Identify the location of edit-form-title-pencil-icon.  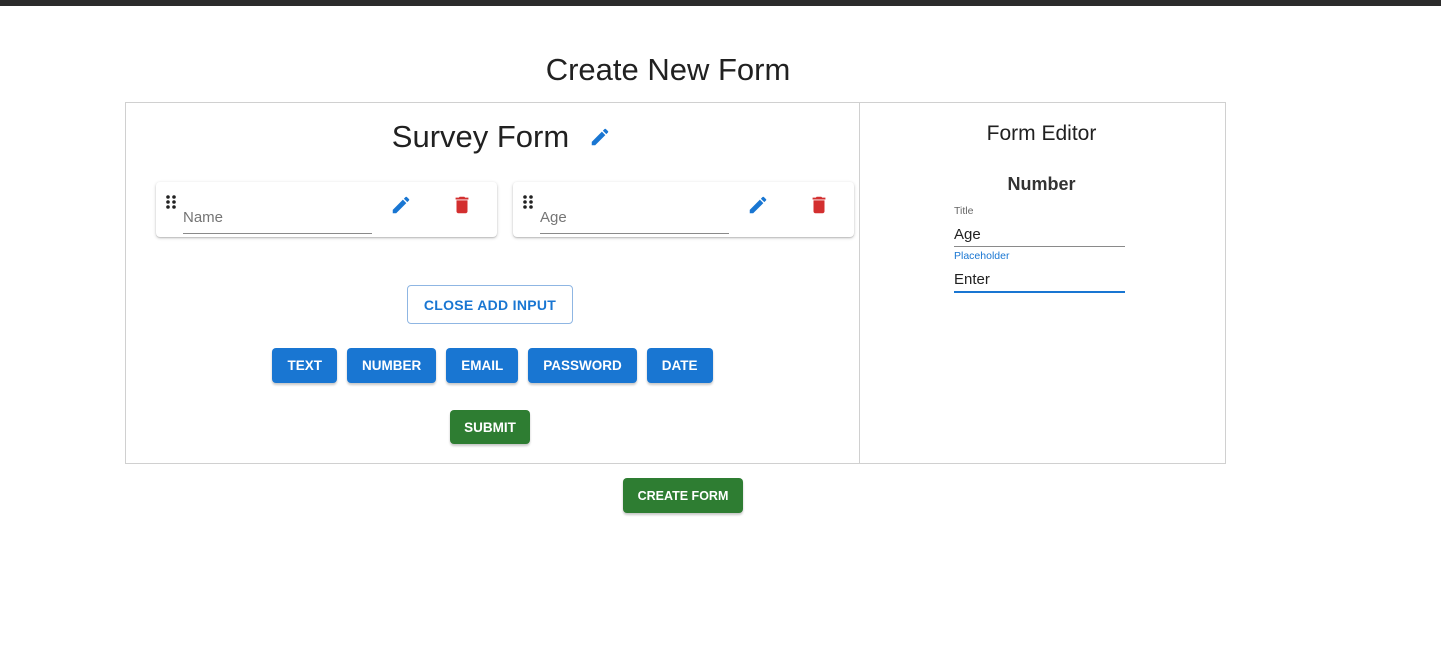
(600, 137).